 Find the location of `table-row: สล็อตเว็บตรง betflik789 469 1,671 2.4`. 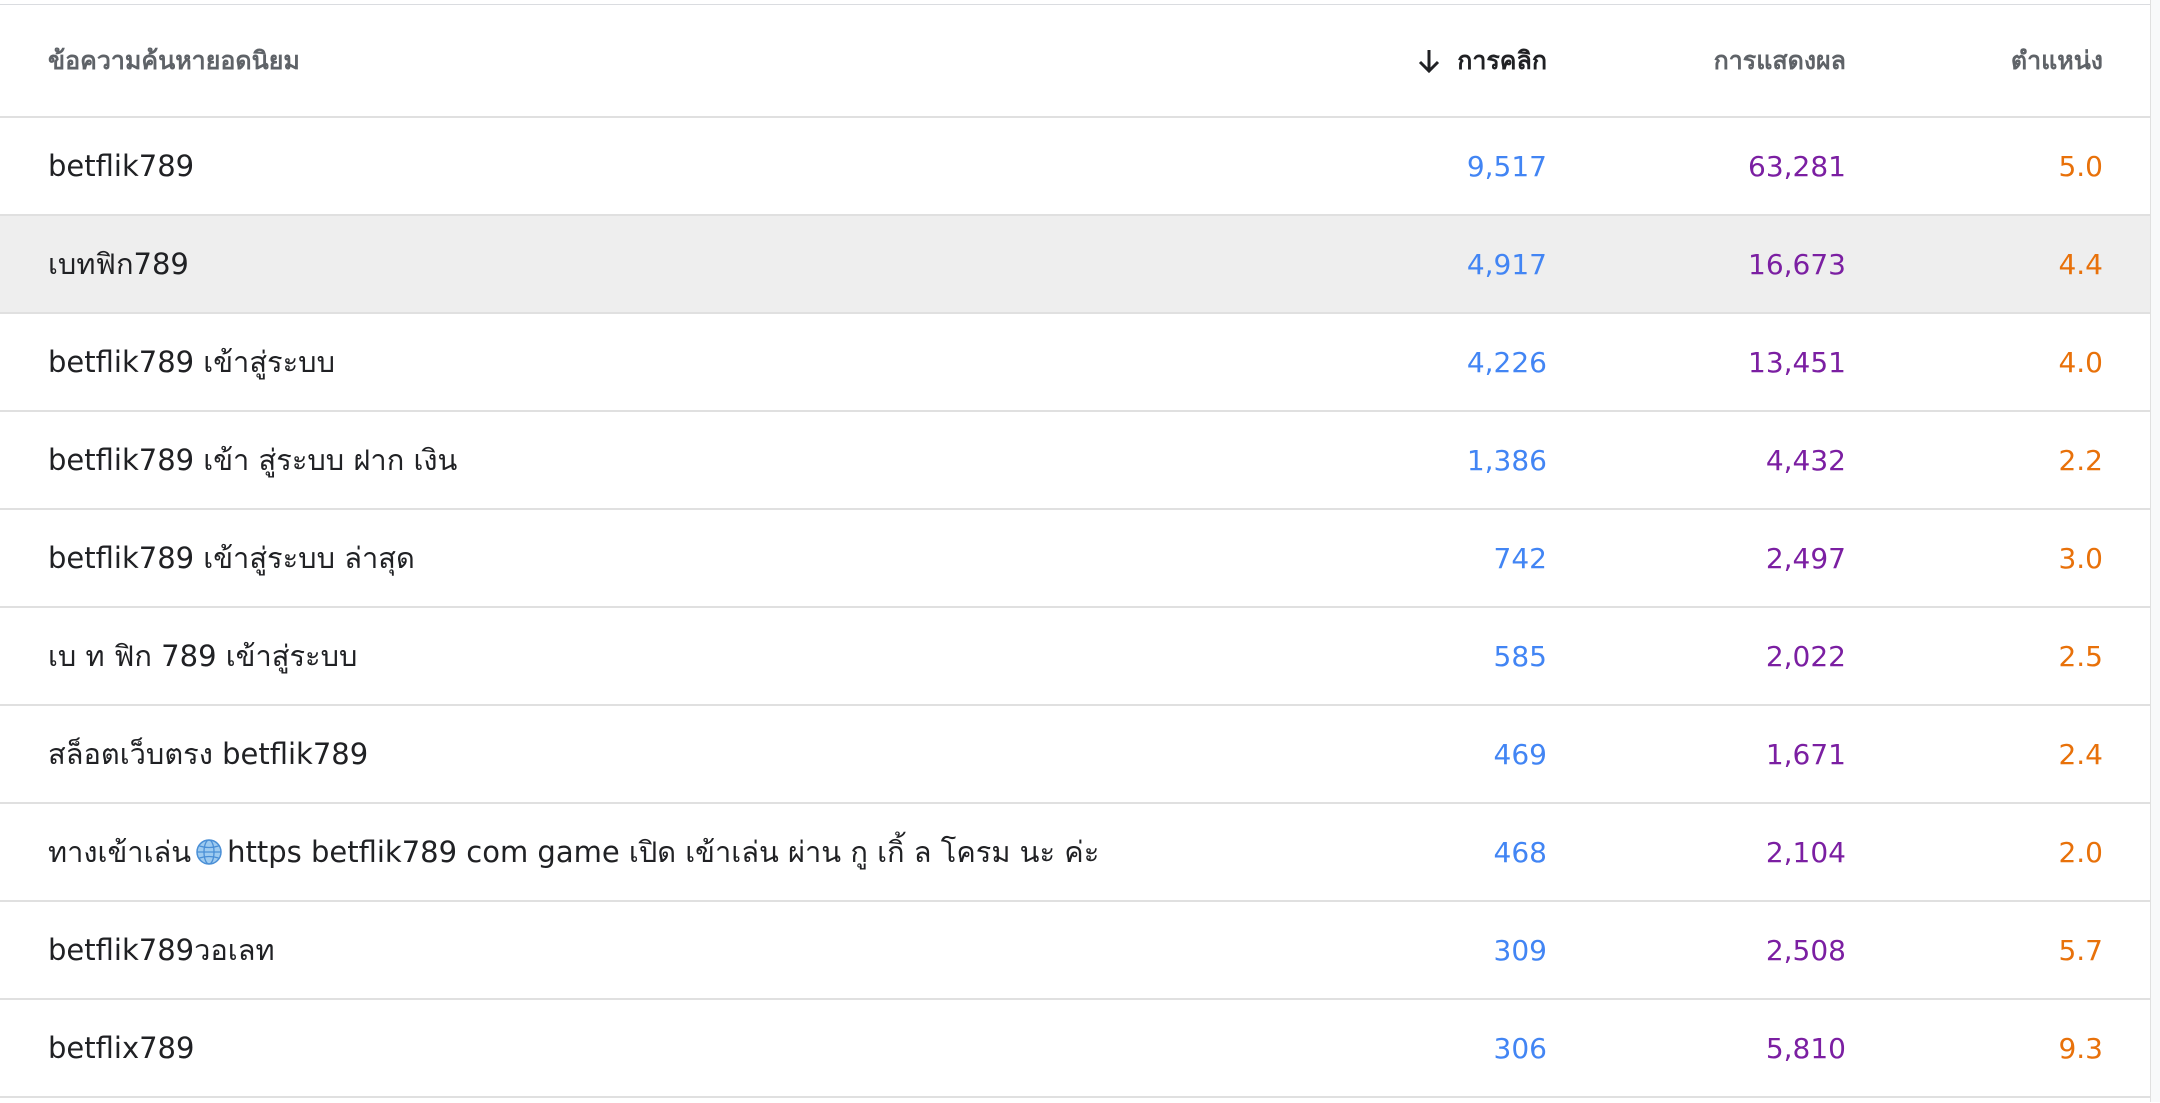

table-row: สล็อตเว็บตรง betflik789 469 1,671 2.4 is located at coordinates (1075, 755).